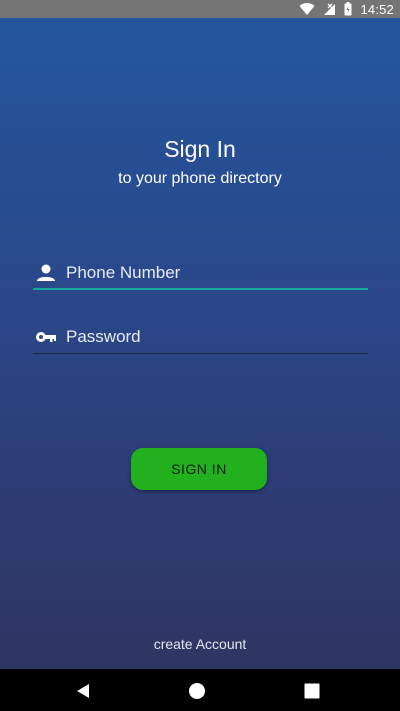 The width and height of the screenshot is (400, 711). I want to click on password-field, so click(200, 338).